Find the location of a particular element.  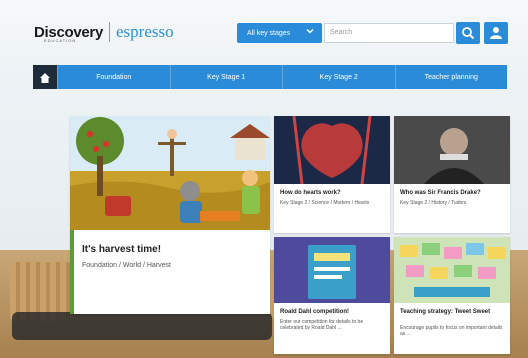

search-input: Search is located at coordinates (389, 33).